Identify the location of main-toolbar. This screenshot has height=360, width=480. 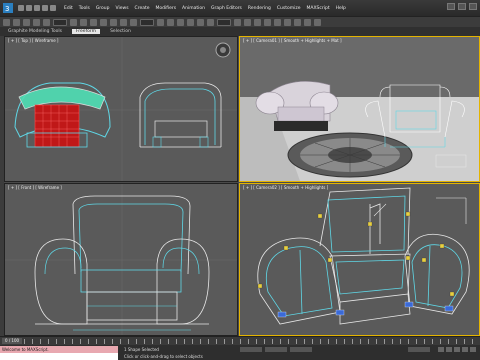
(240, 21).